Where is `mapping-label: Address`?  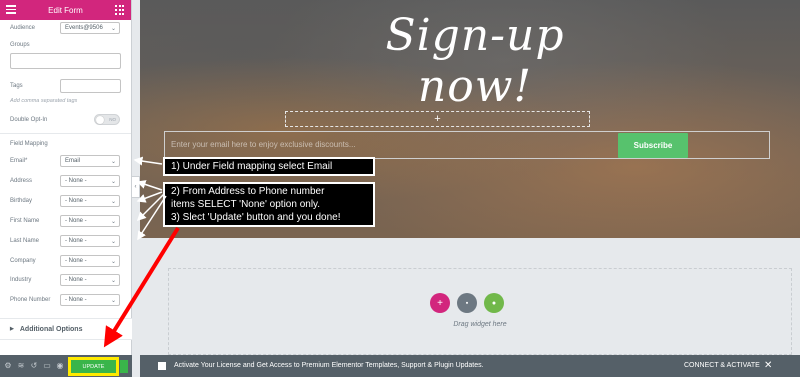 mapping-label: Address is located at coordinates (21, 181).